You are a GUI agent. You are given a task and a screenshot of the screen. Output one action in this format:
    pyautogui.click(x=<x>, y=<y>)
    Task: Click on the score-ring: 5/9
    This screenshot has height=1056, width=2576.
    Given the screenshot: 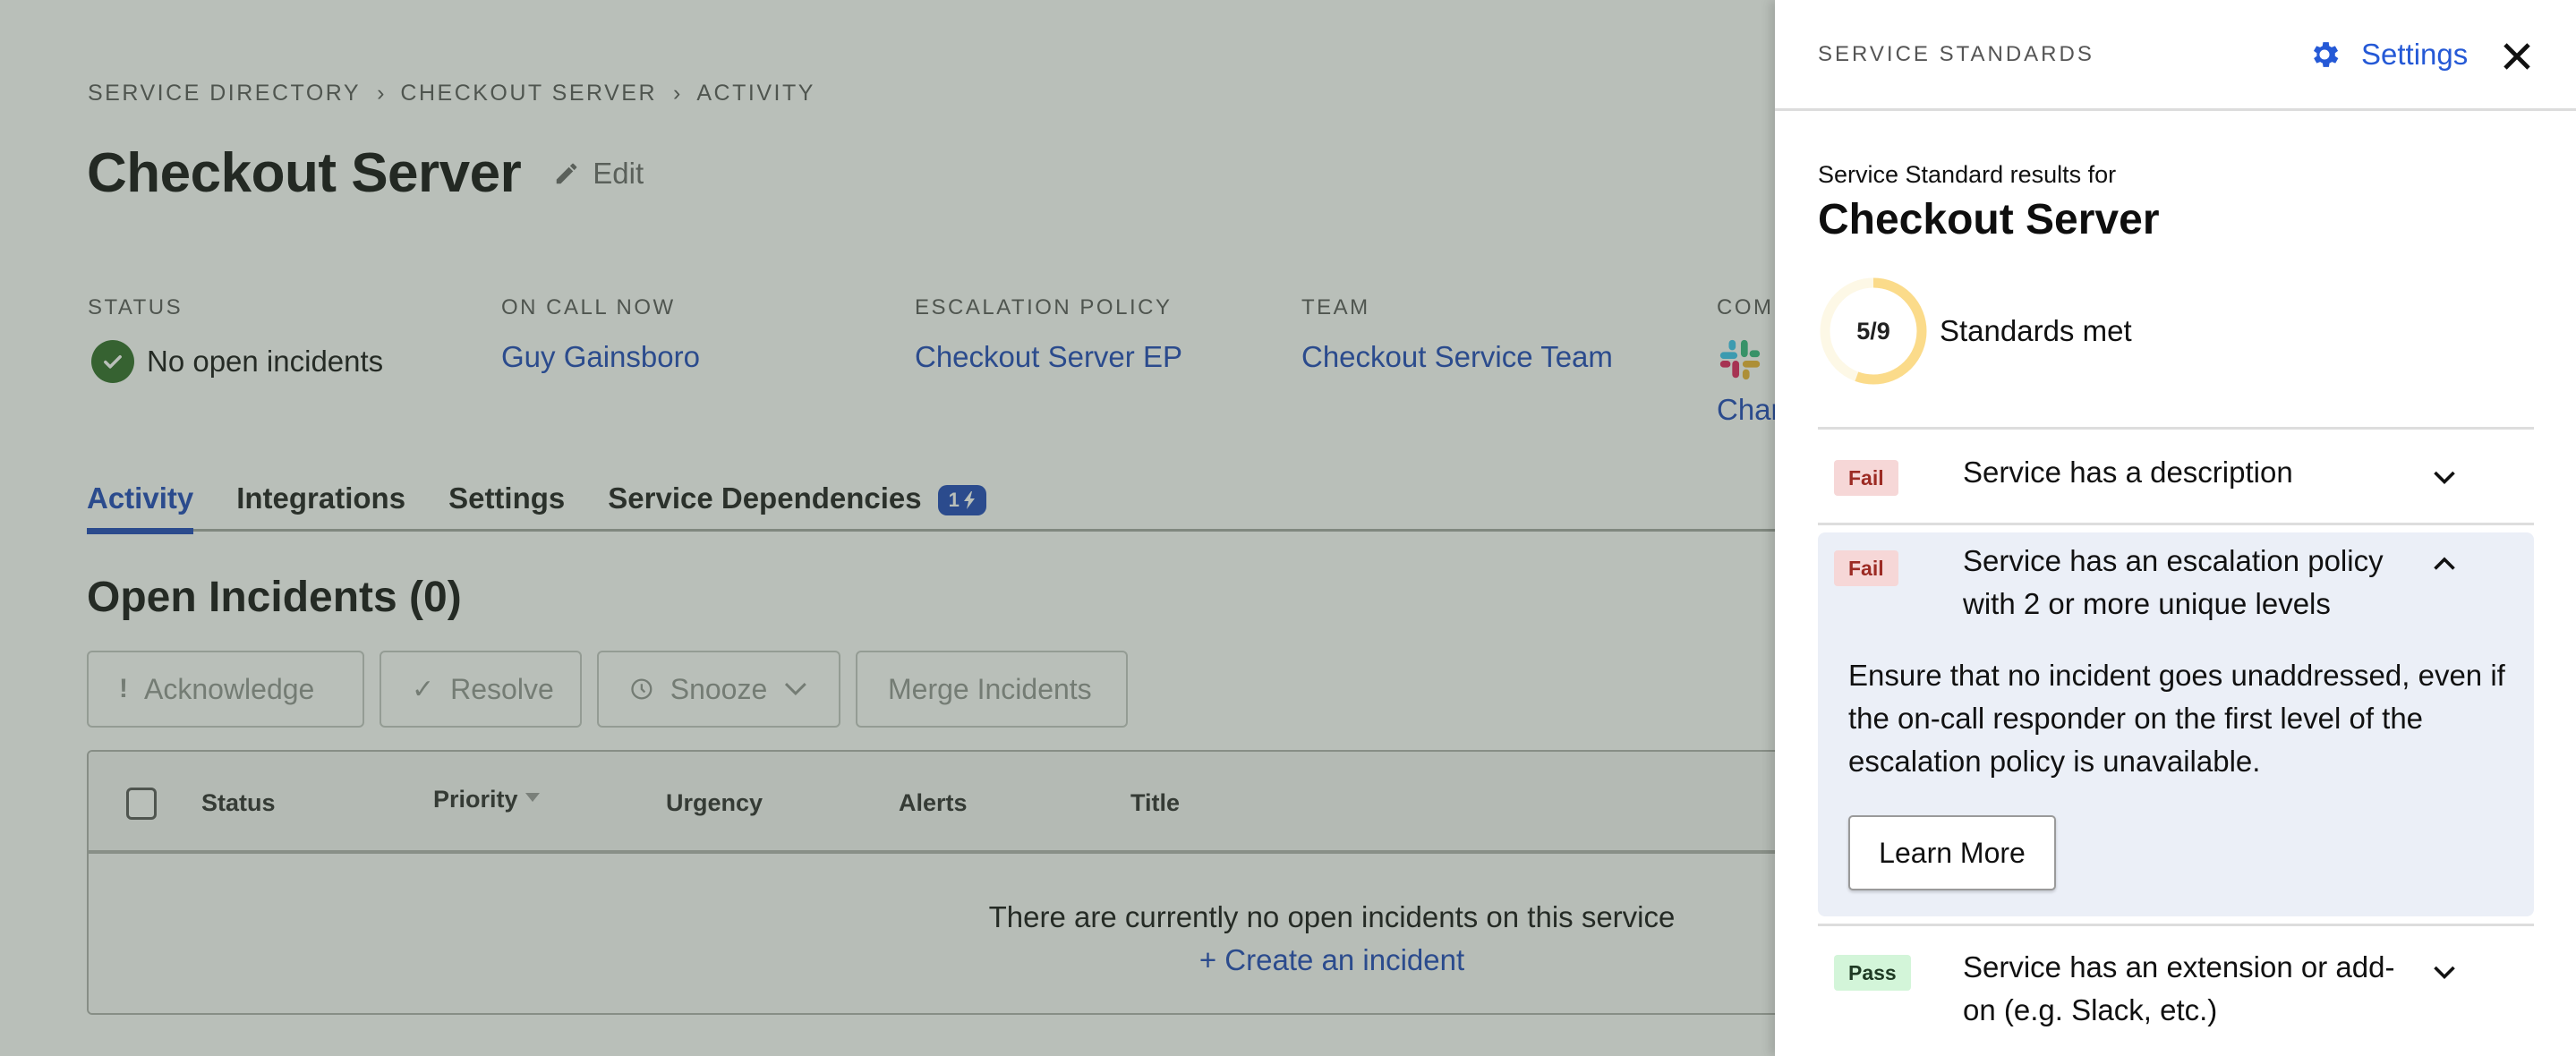 What is the action you would take?
    pyautogui.click(x=1873, y=331)
    